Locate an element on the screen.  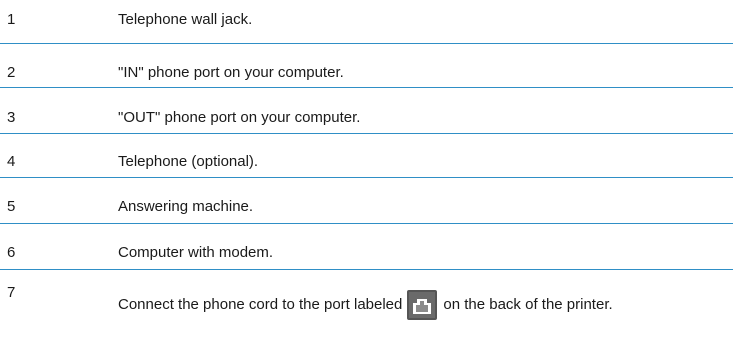
row-text-after-icon: on the back of the printer. is located at coordinates (528, 304).